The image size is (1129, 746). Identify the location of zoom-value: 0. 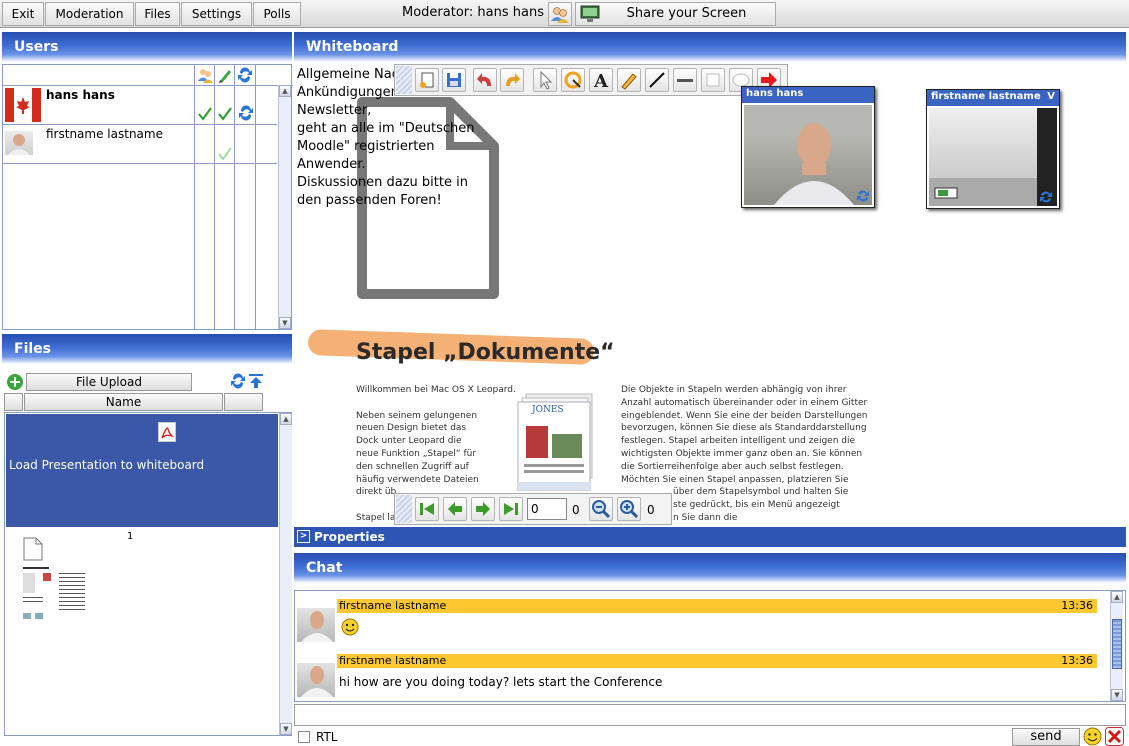
(651, 510).